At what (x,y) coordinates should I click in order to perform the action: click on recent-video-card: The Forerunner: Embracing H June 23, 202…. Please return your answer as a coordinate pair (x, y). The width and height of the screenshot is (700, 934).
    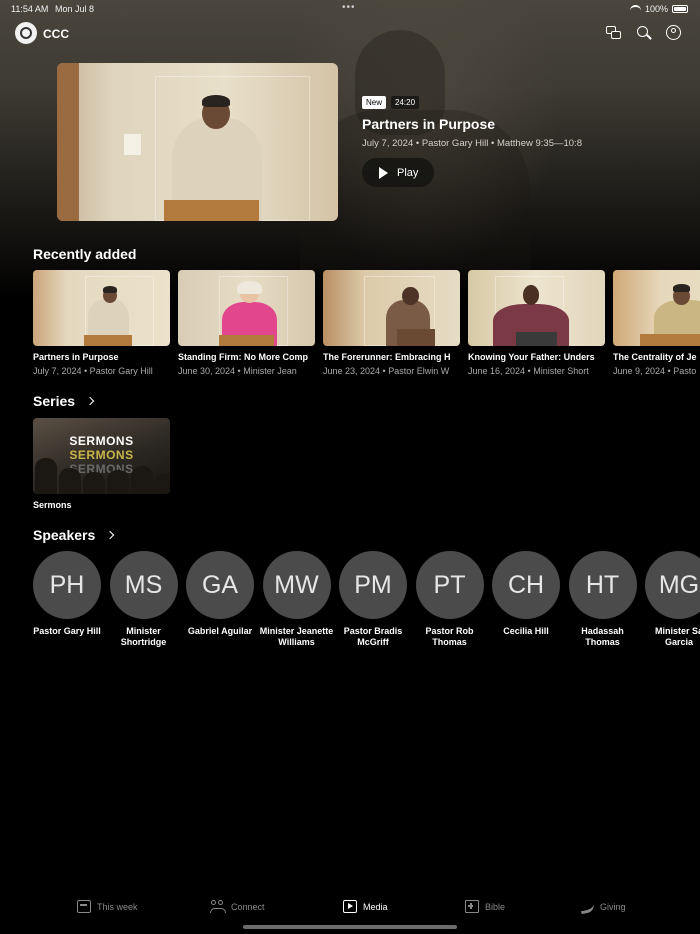
    Looking at the image, I should click on (391, 323).